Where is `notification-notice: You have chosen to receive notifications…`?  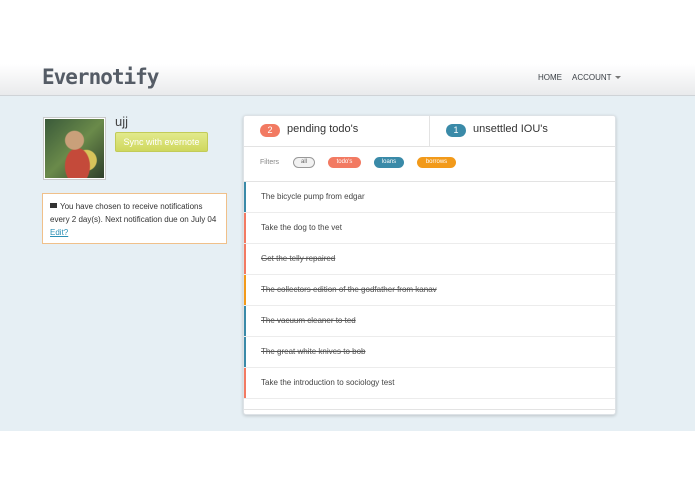
notification-notice: You have chosen to receive notifications… is located at coordinates (134, 218).